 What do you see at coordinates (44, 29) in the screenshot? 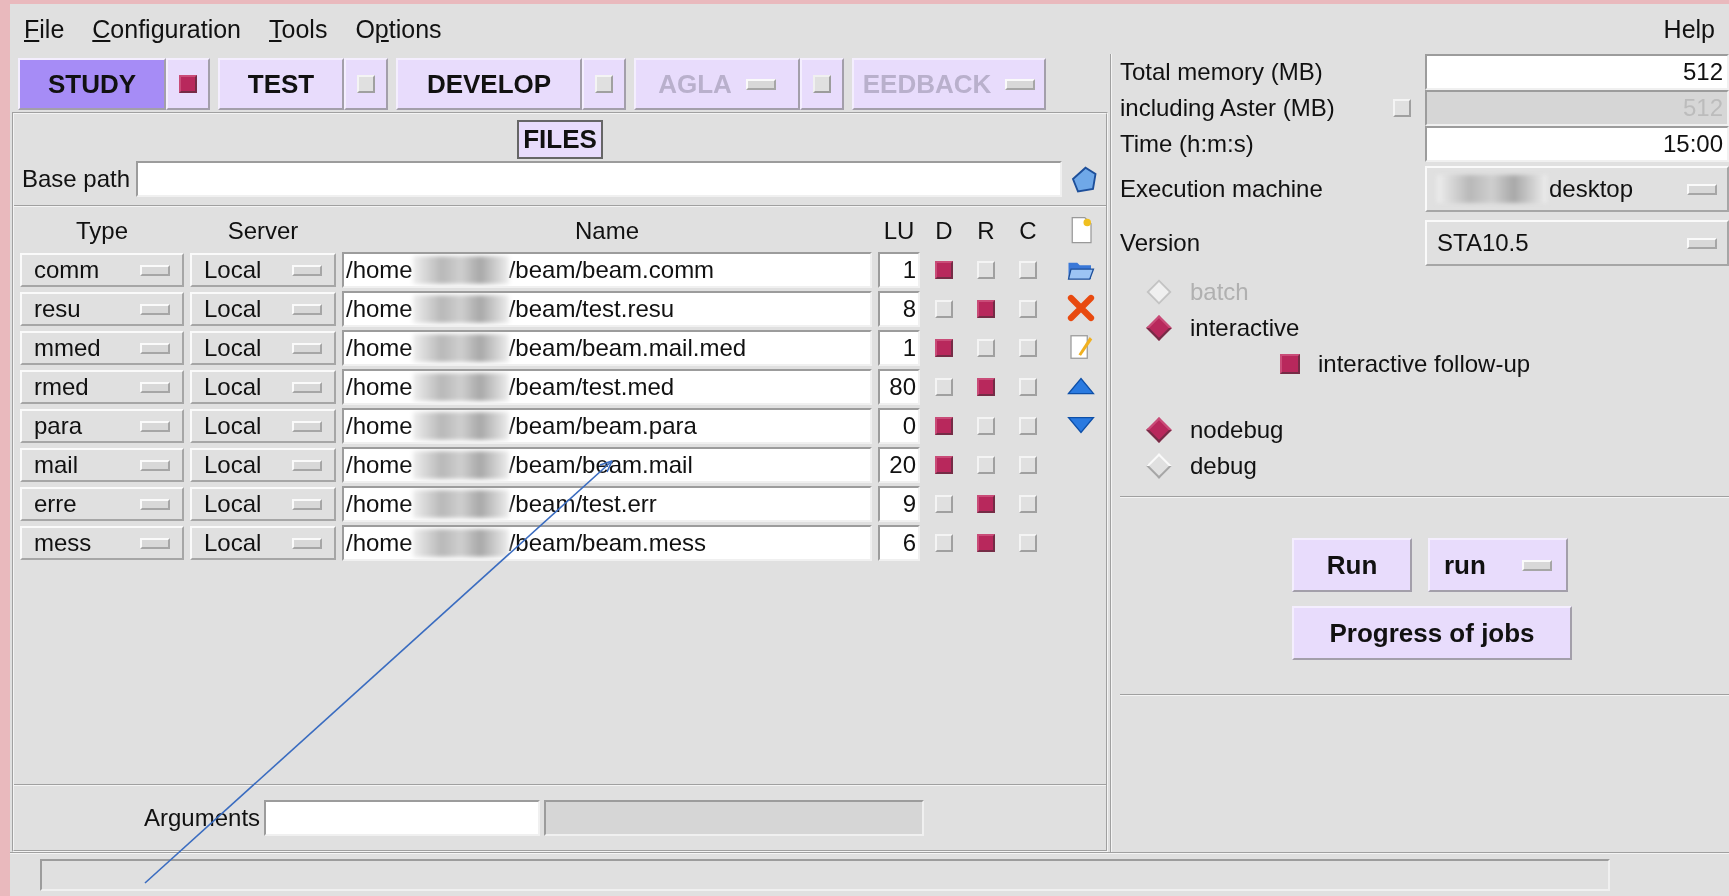
I see `menu-item: File` at bounding box center [44, 29].